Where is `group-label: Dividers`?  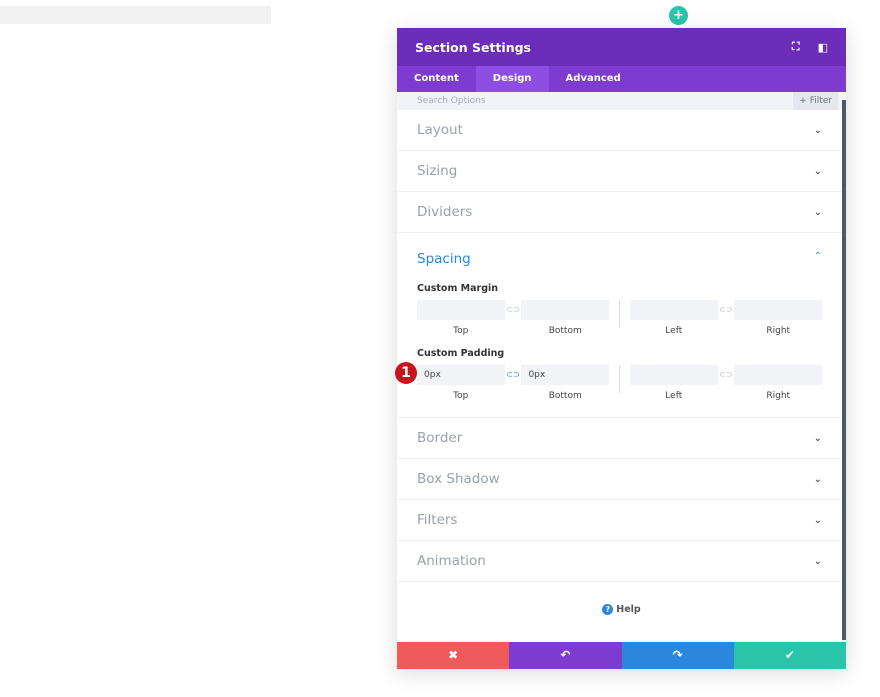 group-label: Dividers is located at coordinates (445, 212).